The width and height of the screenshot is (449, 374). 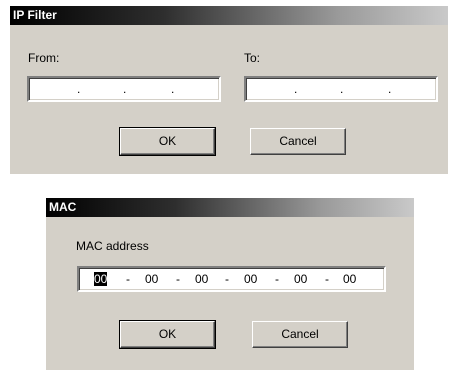 What do you see at coordinates (44, 58) in the screenshot?
I see `from-label: From:` at bounding box center [44, 58].